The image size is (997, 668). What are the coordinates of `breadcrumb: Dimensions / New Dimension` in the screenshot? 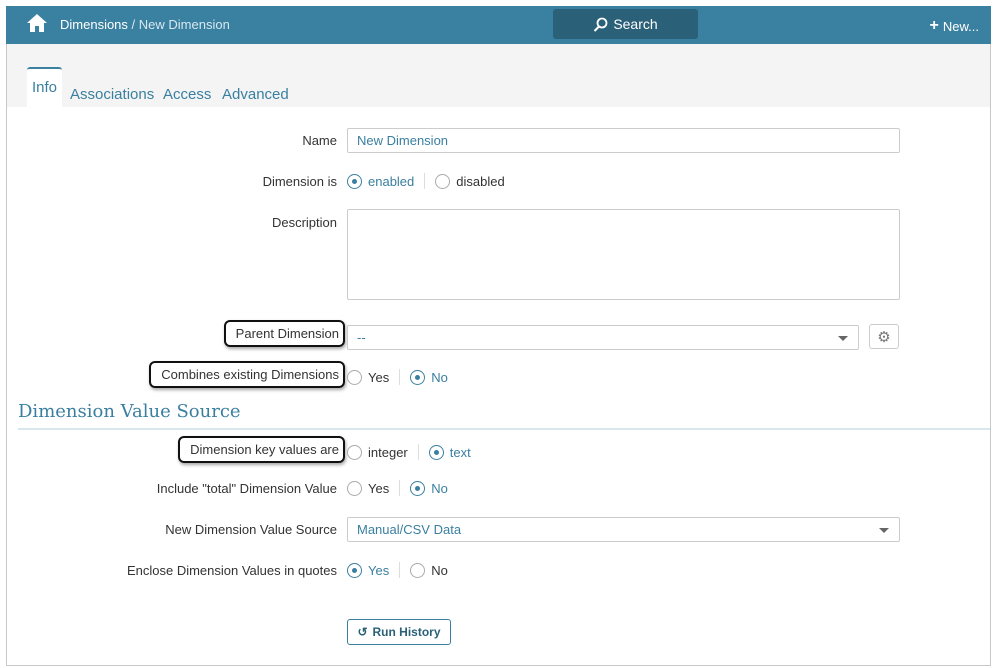 It's located at (145, 24).